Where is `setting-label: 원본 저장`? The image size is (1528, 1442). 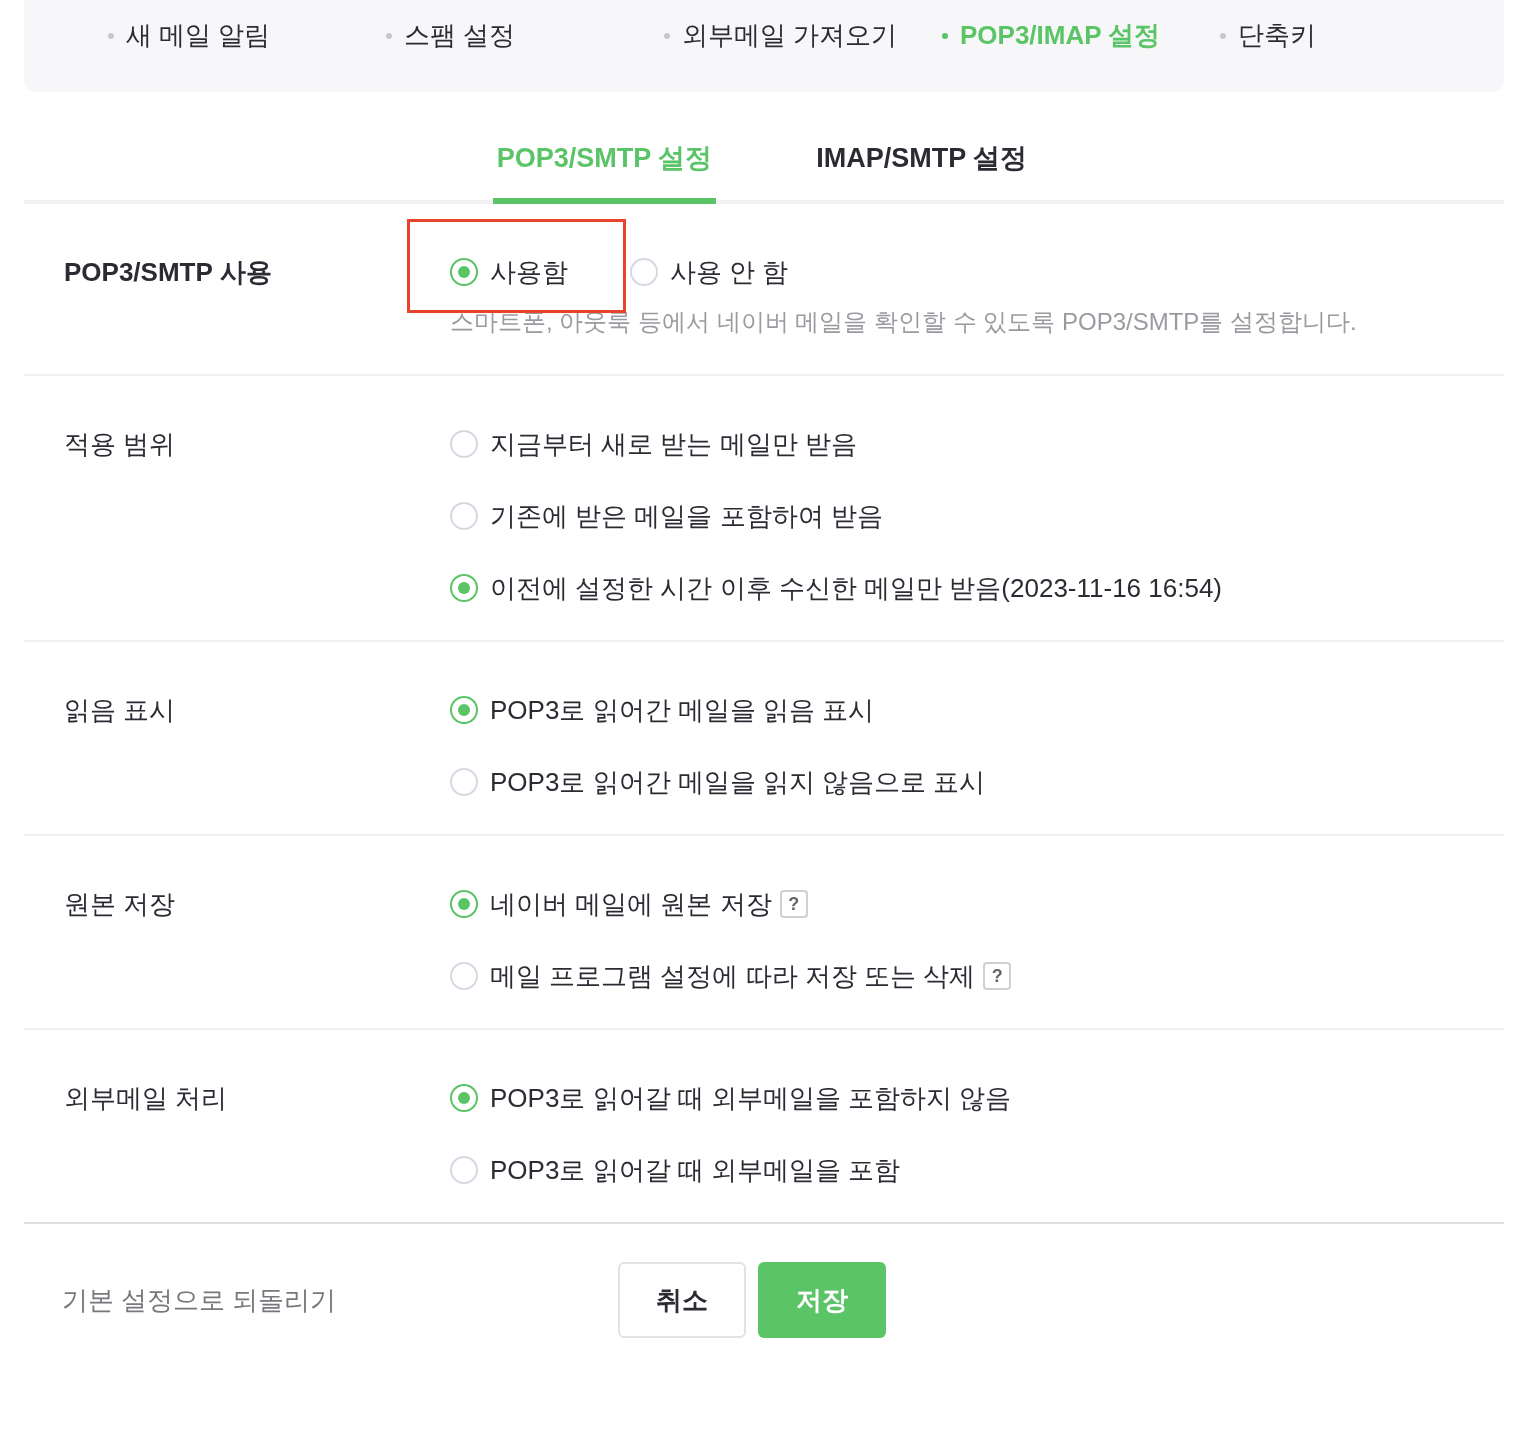
setting-label: 원본 저장 is located at coordinates (120, 904).